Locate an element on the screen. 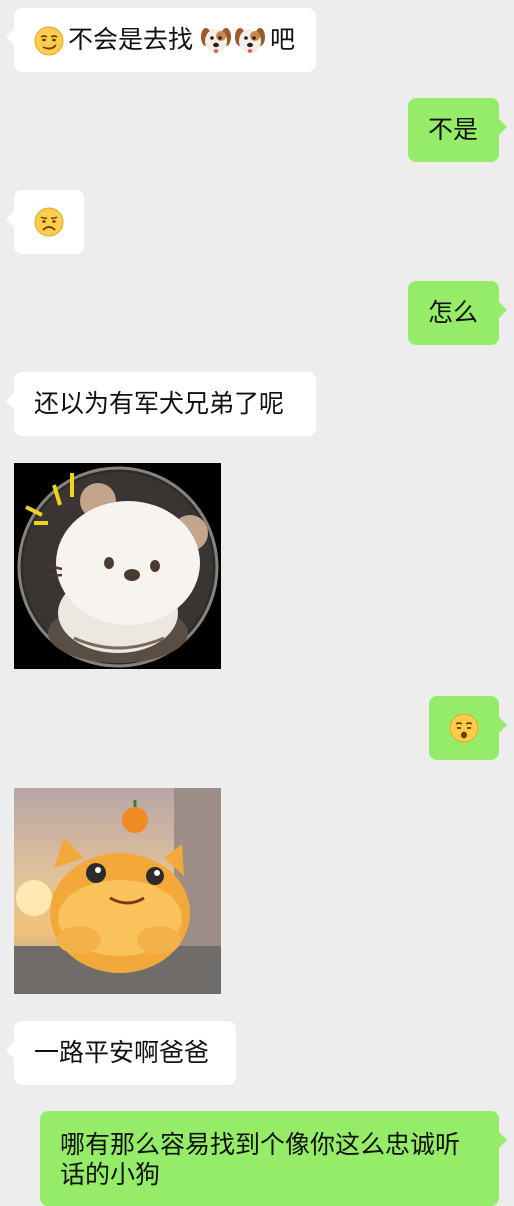 This screenshot has width=514, height=1206. received-message-bubble: 不会是去找 吧 is located at coordinates (161, 40).